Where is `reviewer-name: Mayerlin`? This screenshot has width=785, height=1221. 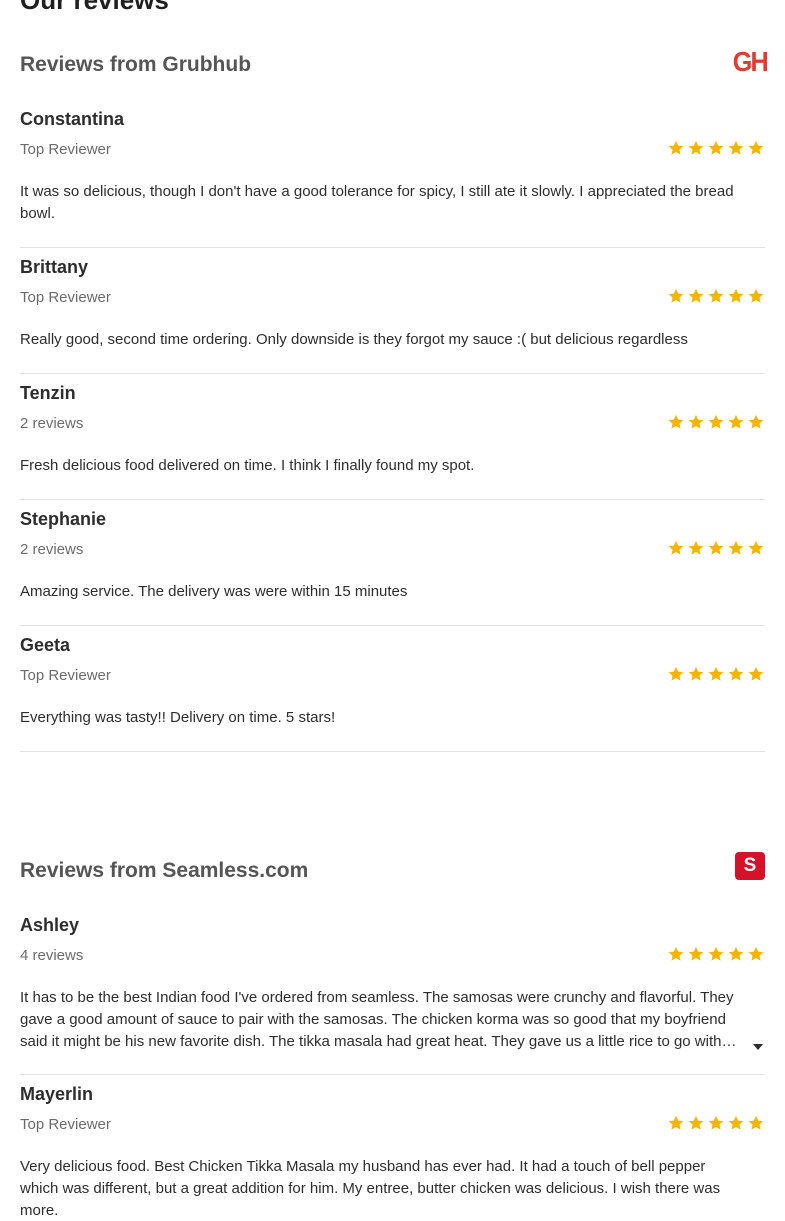 reviewer-name: Mayerlin is located at coordinates (57, 1094).